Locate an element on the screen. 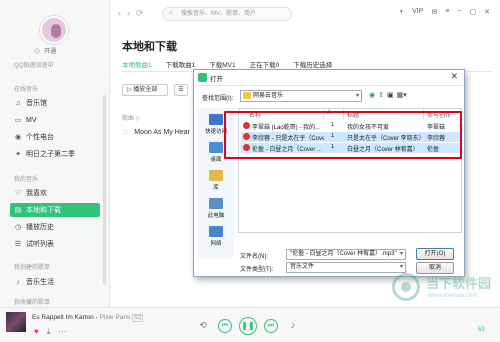  user-status: 开通 is located at coordinates (50, 50).